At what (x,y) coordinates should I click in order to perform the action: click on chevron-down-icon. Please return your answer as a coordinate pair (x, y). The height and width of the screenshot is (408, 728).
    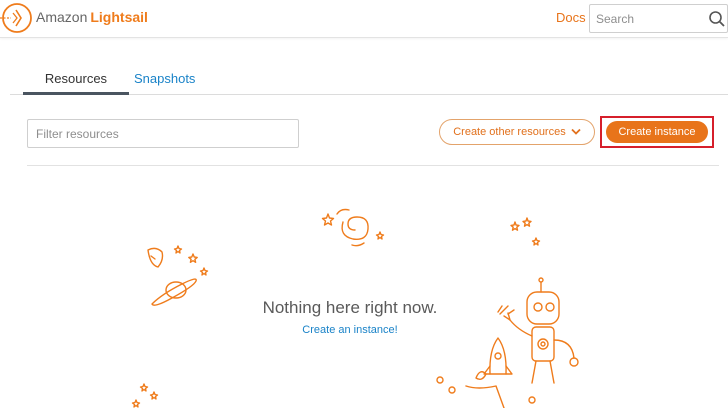
    Looking at the image, I should click on (576, 131).